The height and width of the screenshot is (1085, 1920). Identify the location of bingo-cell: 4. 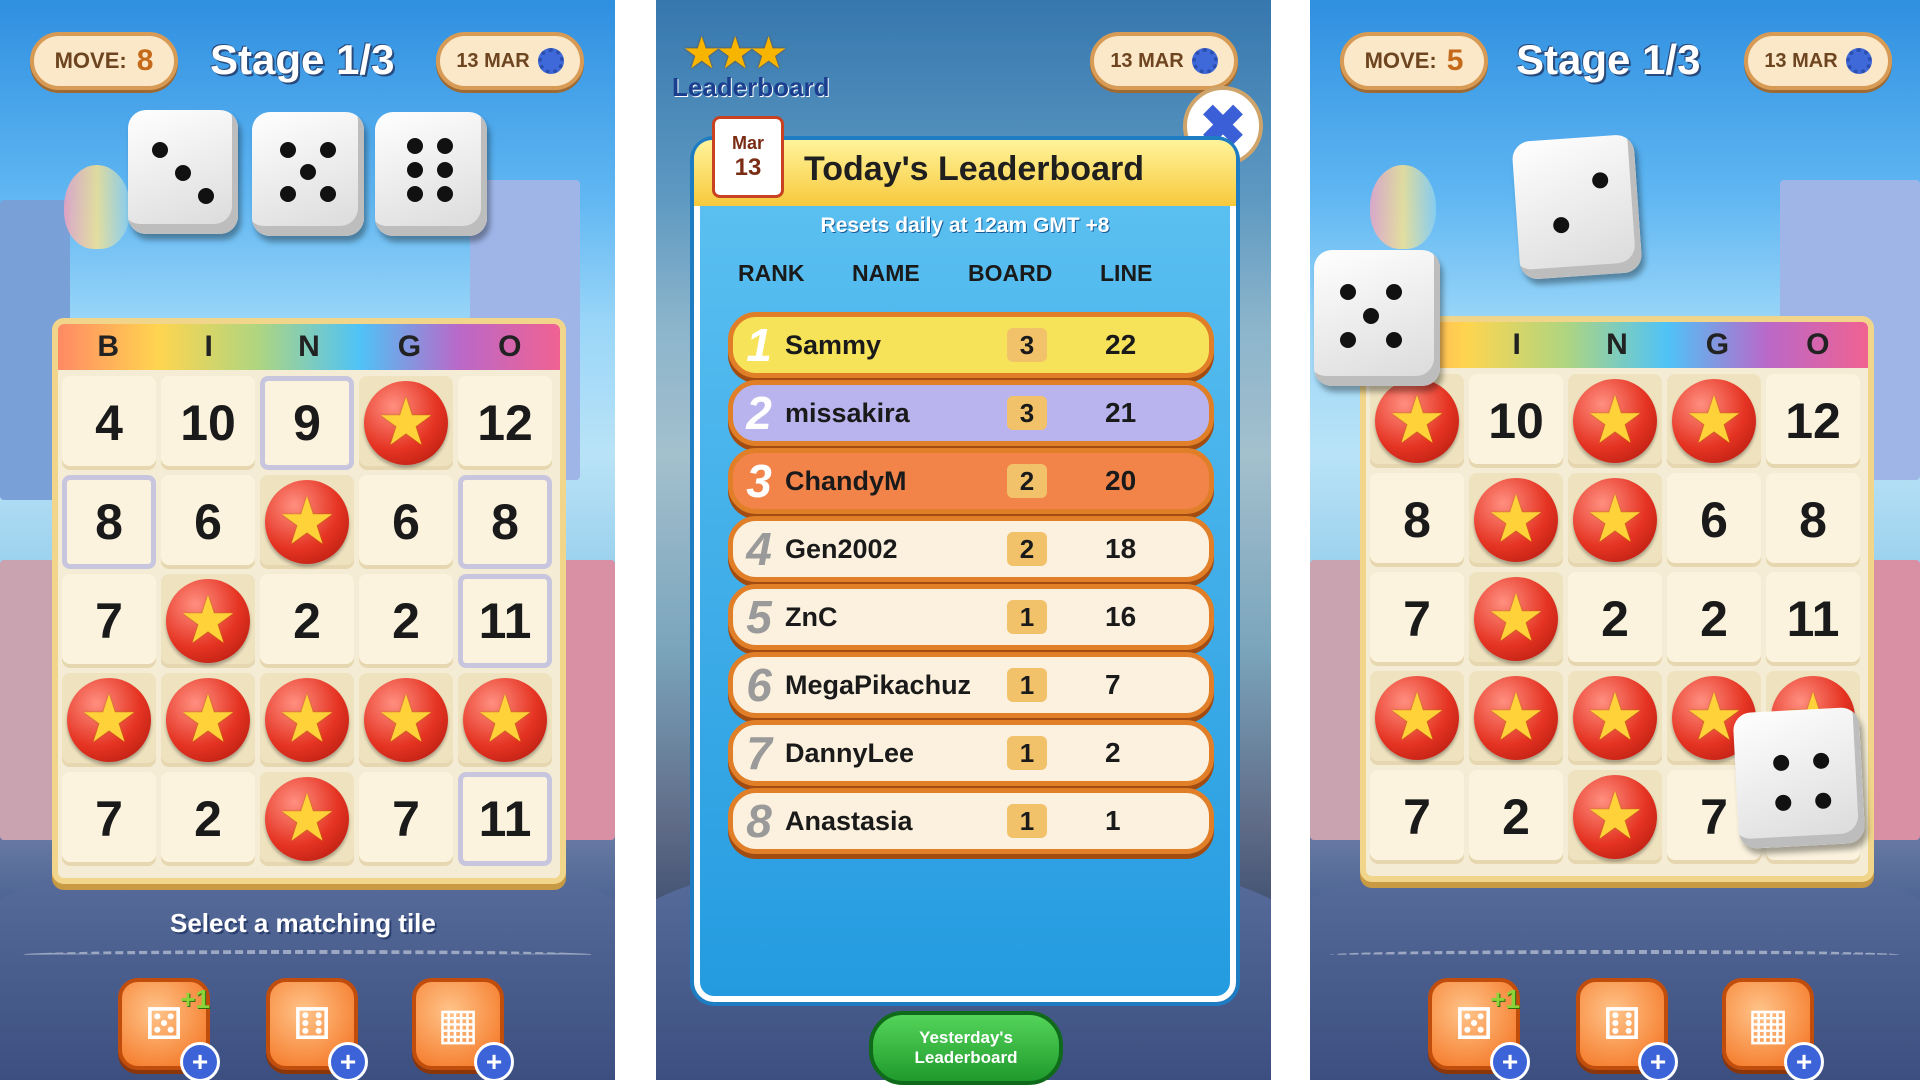
(109, 423).